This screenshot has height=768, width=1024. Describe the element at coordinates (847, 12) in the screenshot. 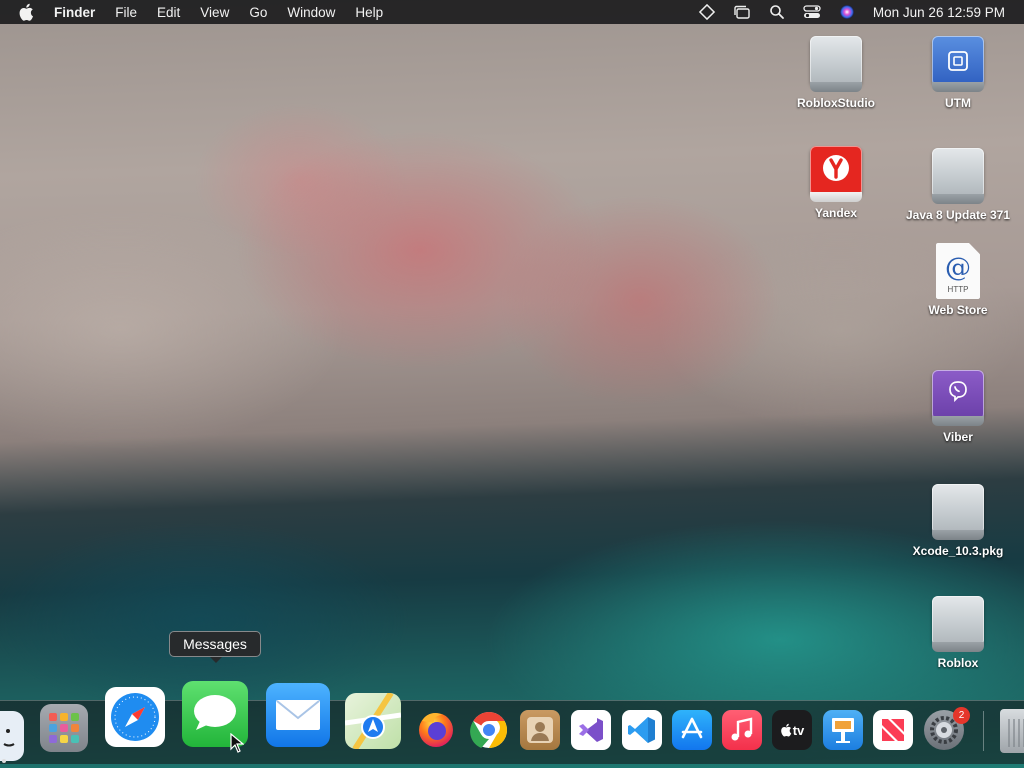

I see `siri-icon` at that location.